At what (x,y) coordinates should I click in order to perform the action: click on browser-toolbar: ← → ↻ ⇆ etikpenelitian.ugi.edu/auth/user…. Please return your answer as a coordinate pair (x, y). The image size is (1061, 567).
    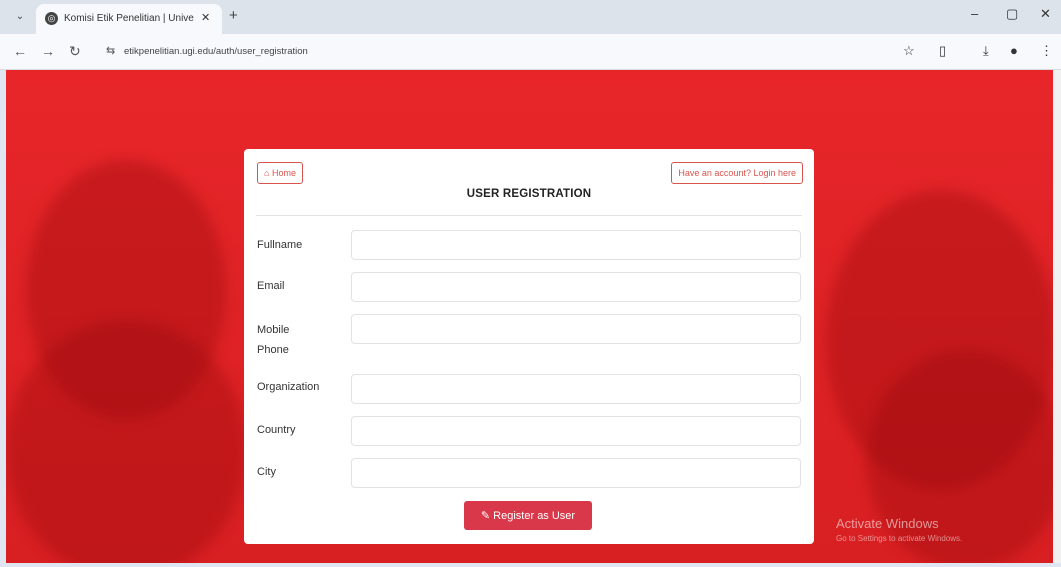
    Looking at the image, I should click on (530, 52).